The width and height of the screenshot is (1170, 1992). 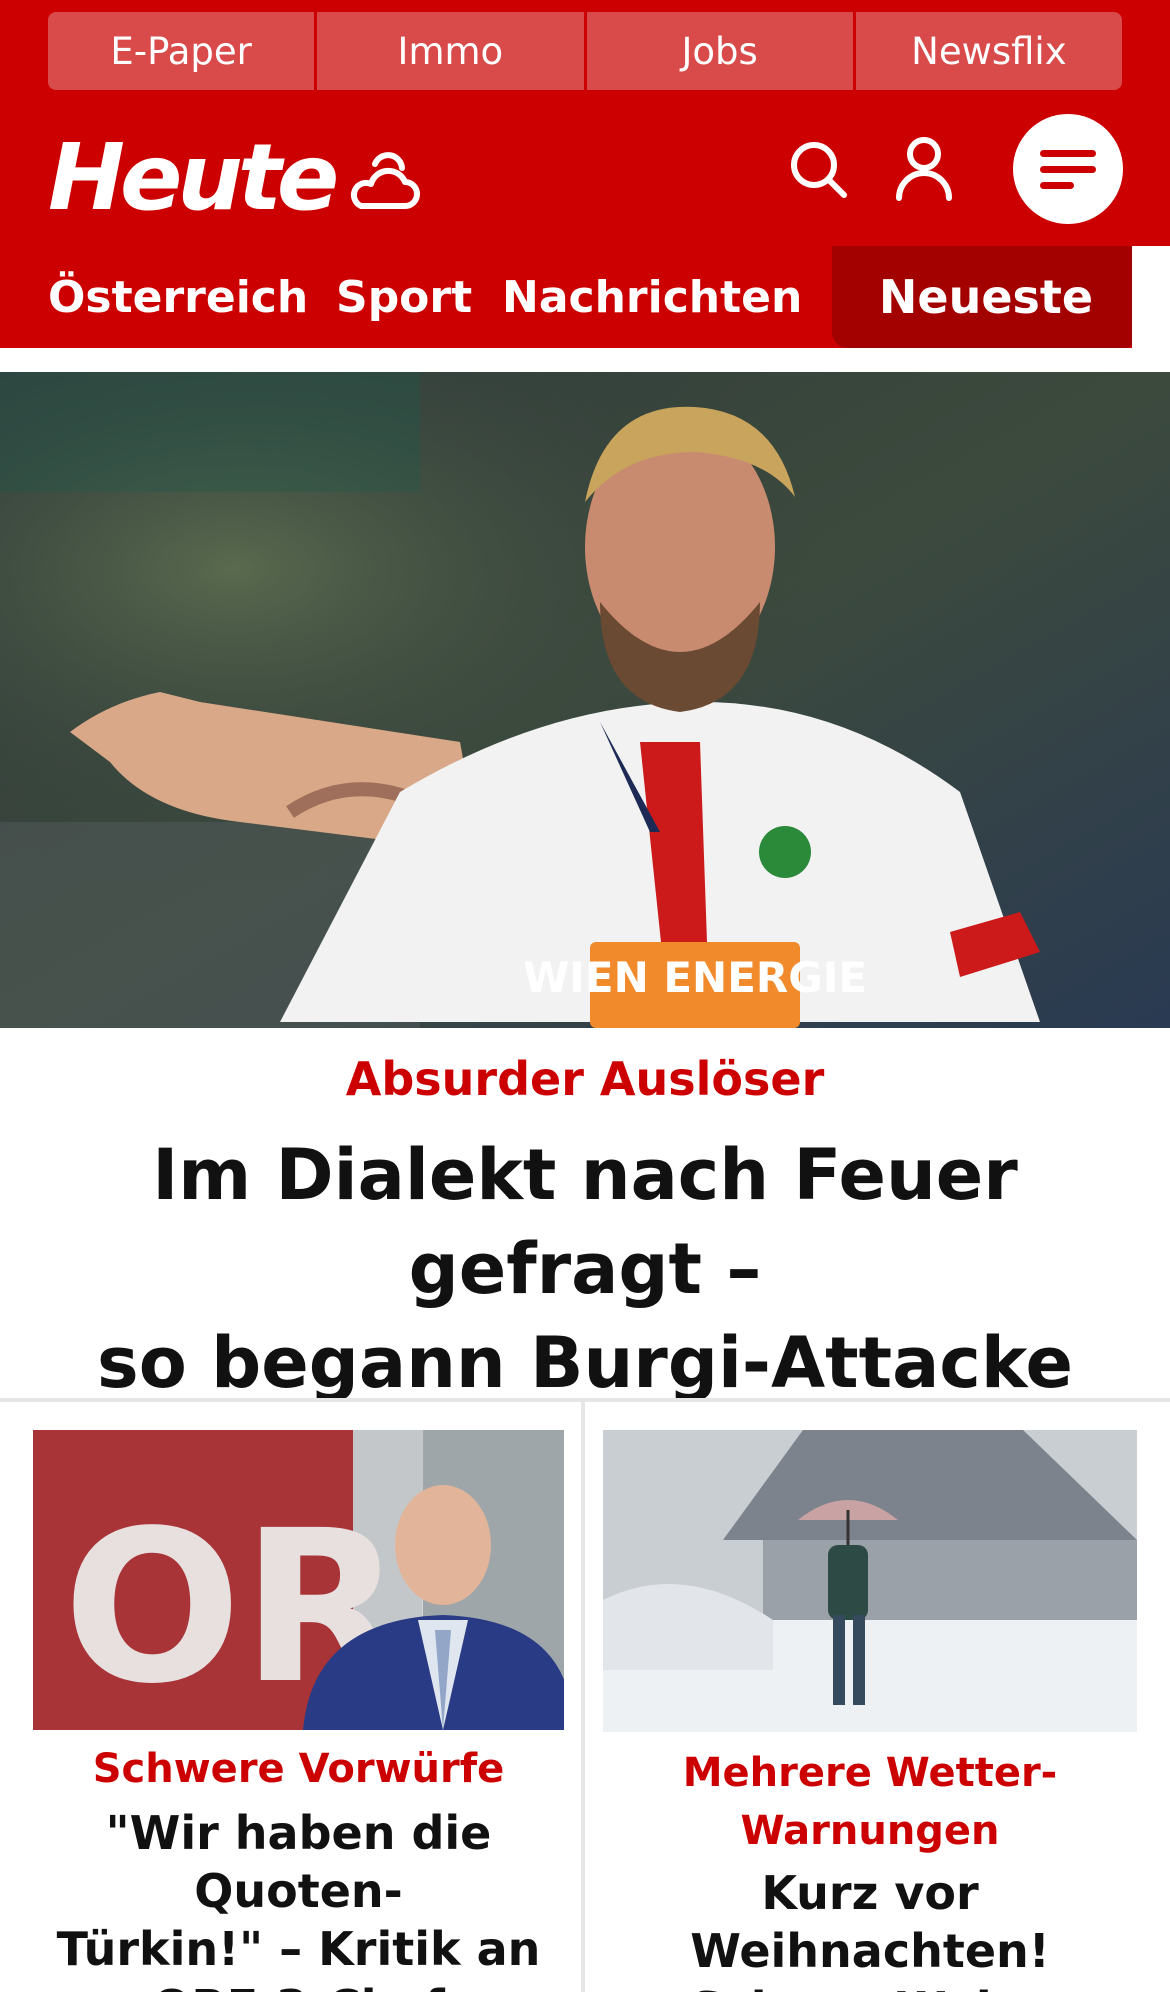 What do you see at coordinates (870, 1773) in the screenshot?
I see `card-kicker-line: Mehrere Wetter-` at bounding box center [870, 1773].